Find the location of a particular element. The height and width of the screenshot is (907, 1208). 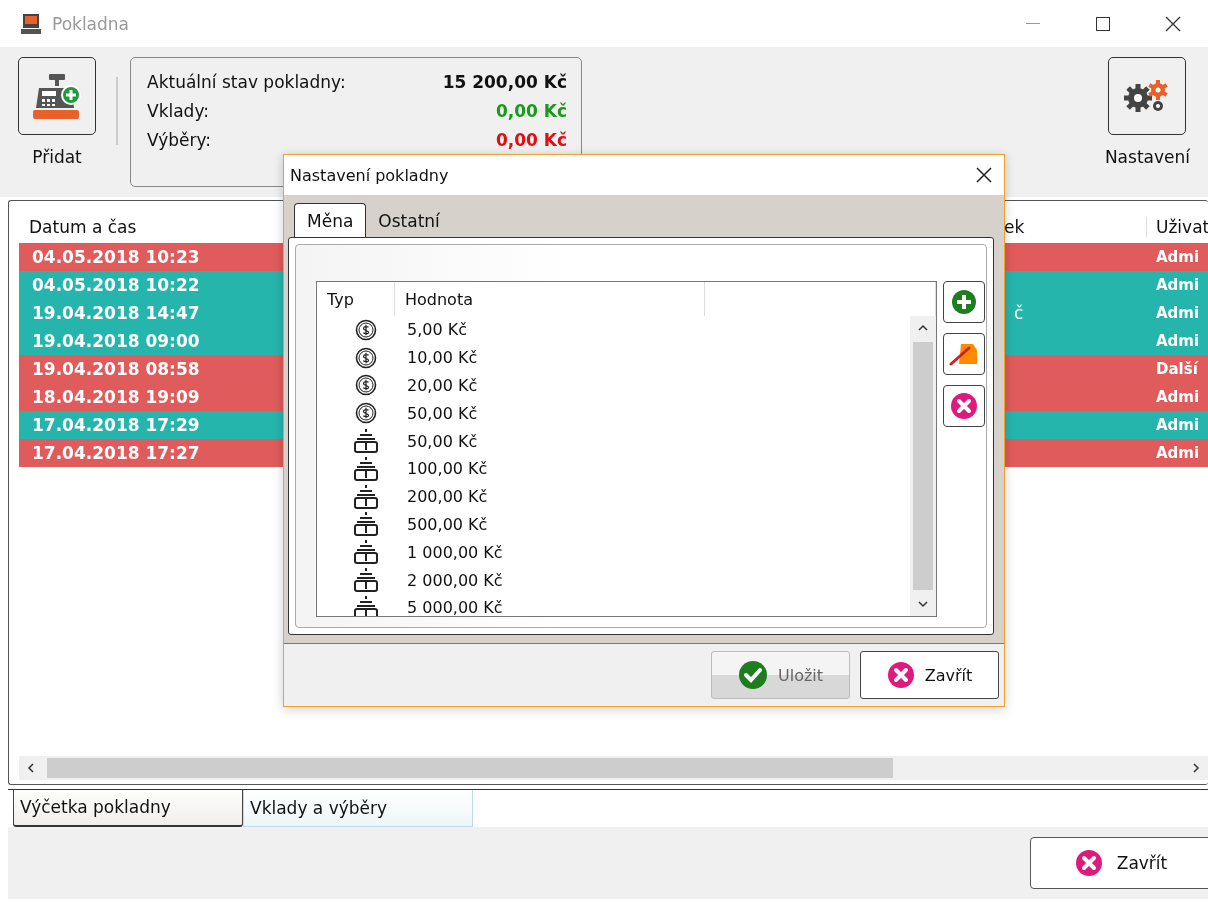

denomination-value: 2 000,00 Kč is located at coordinates (455, 580).